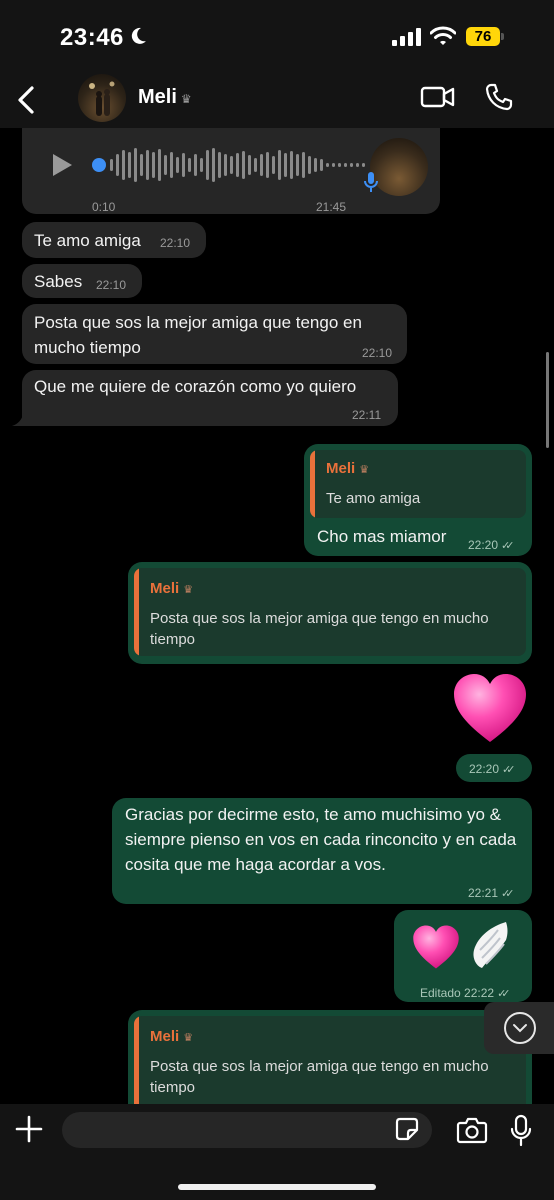 This screenshot has width=554, height=1200. Describe the element at coordinates (99, 165) in the screenshot. I see `voice-progress-dot` at that location.